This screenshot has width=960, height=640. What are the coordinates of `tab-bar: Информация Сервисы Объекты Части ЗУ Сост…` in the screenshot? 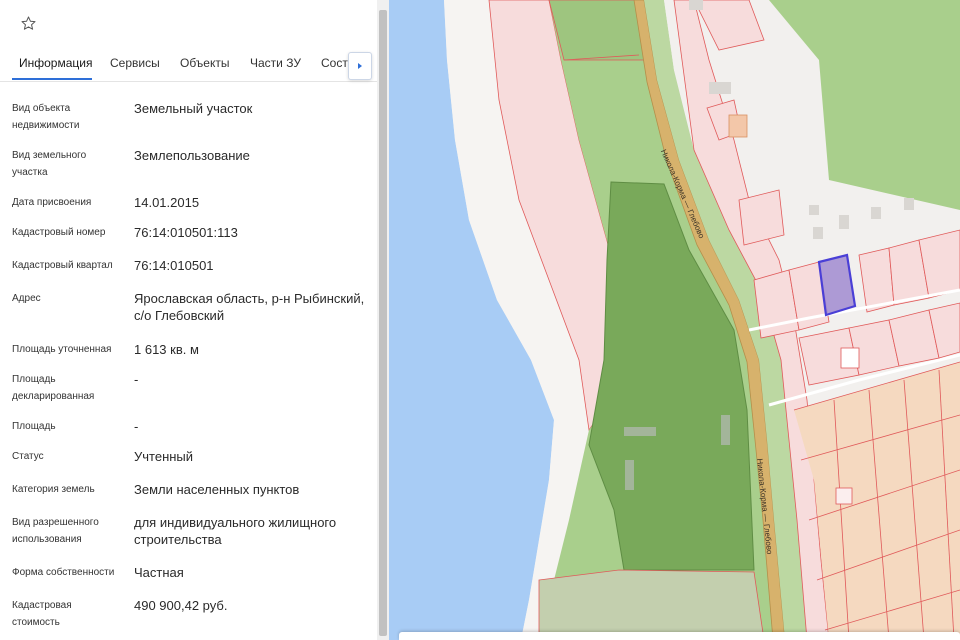 It's located at (188, 64).